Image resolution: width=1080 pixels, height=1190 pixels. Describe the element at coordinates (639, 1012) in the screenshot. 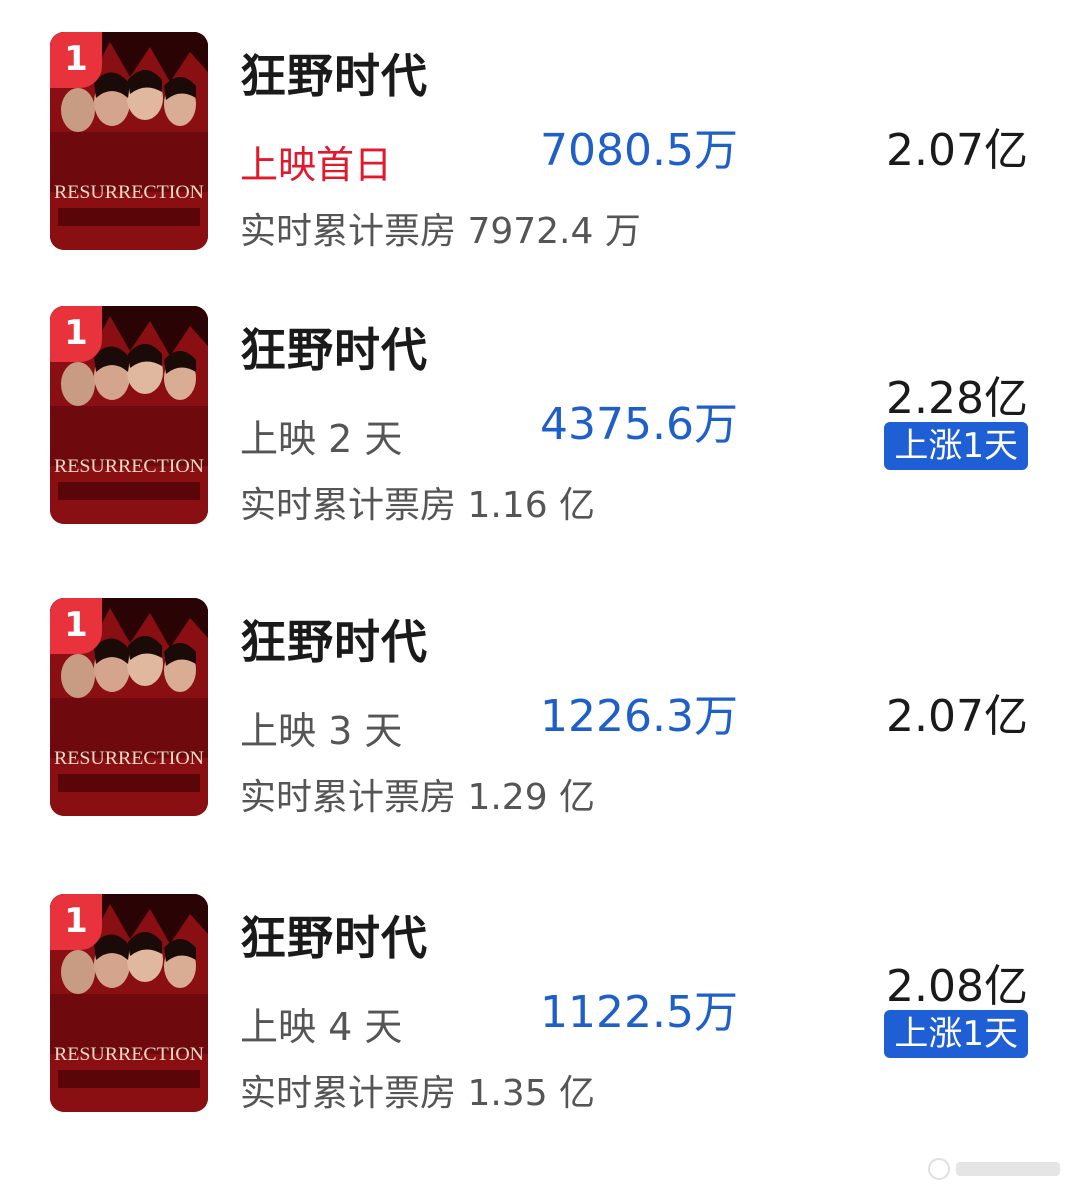

I see `daily-box-office: 1122.5万` at that location.